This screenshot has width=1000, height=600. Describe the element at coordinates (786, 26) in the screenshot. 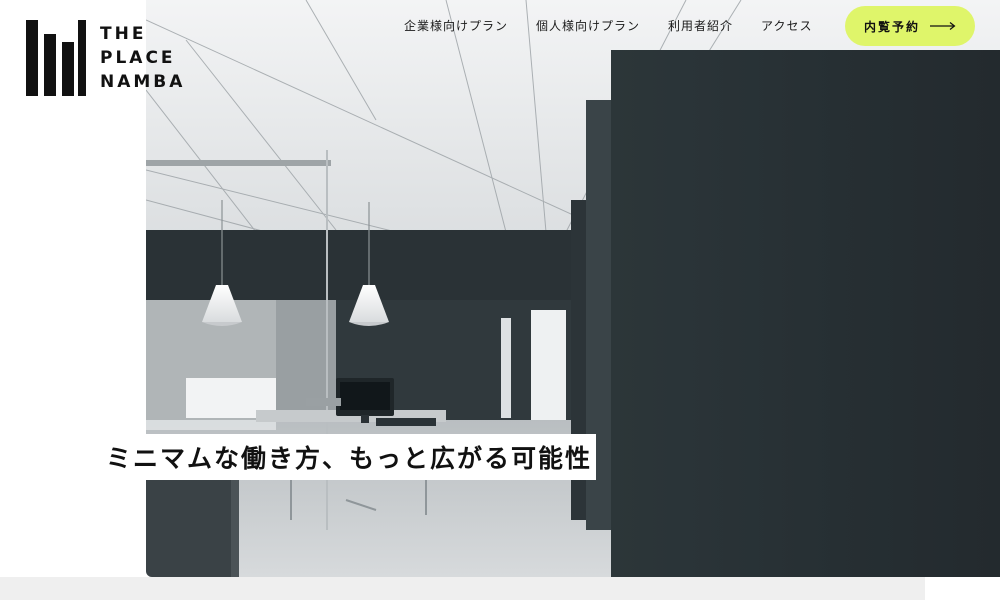

I see `nav-access: アクセス` at that location.